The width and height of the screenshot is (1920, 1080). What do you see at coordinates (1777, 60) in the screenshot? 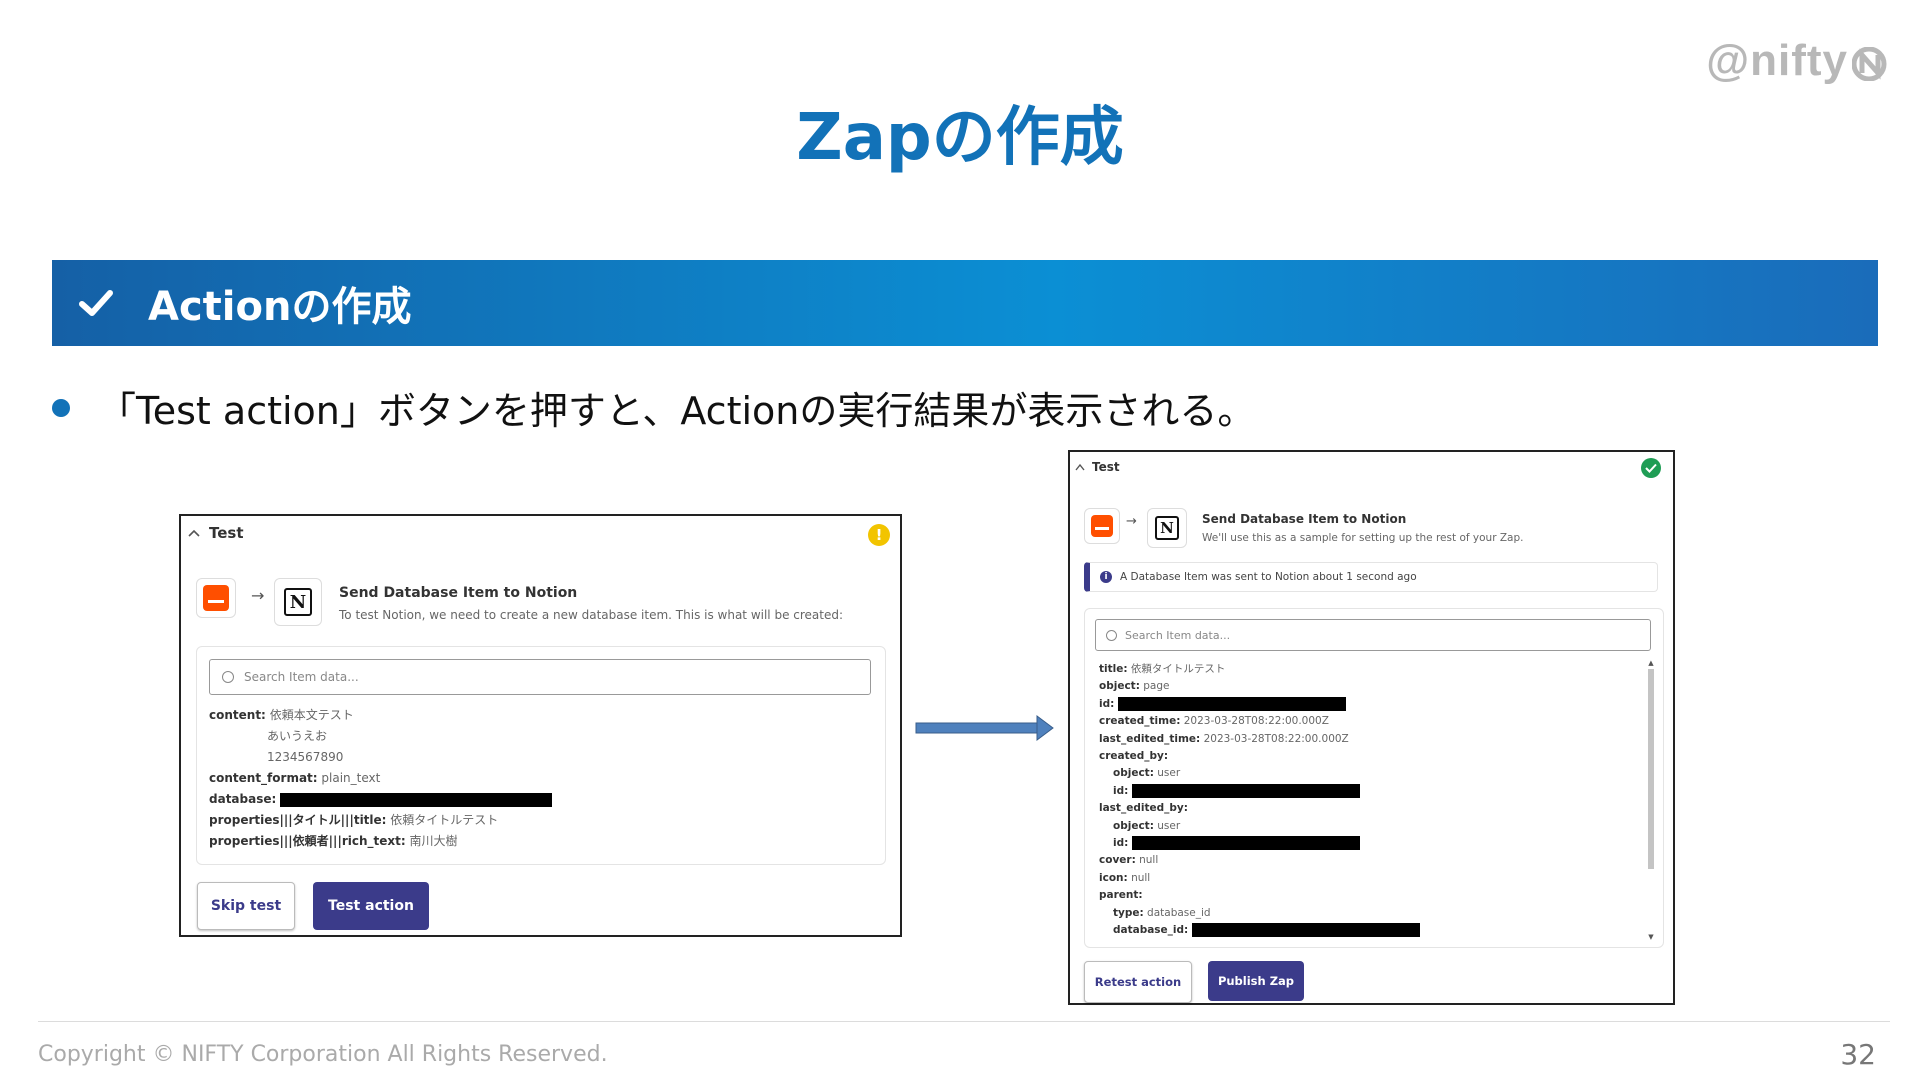
I see `logo-text: @nifty` at bounding box center [1777, 60].